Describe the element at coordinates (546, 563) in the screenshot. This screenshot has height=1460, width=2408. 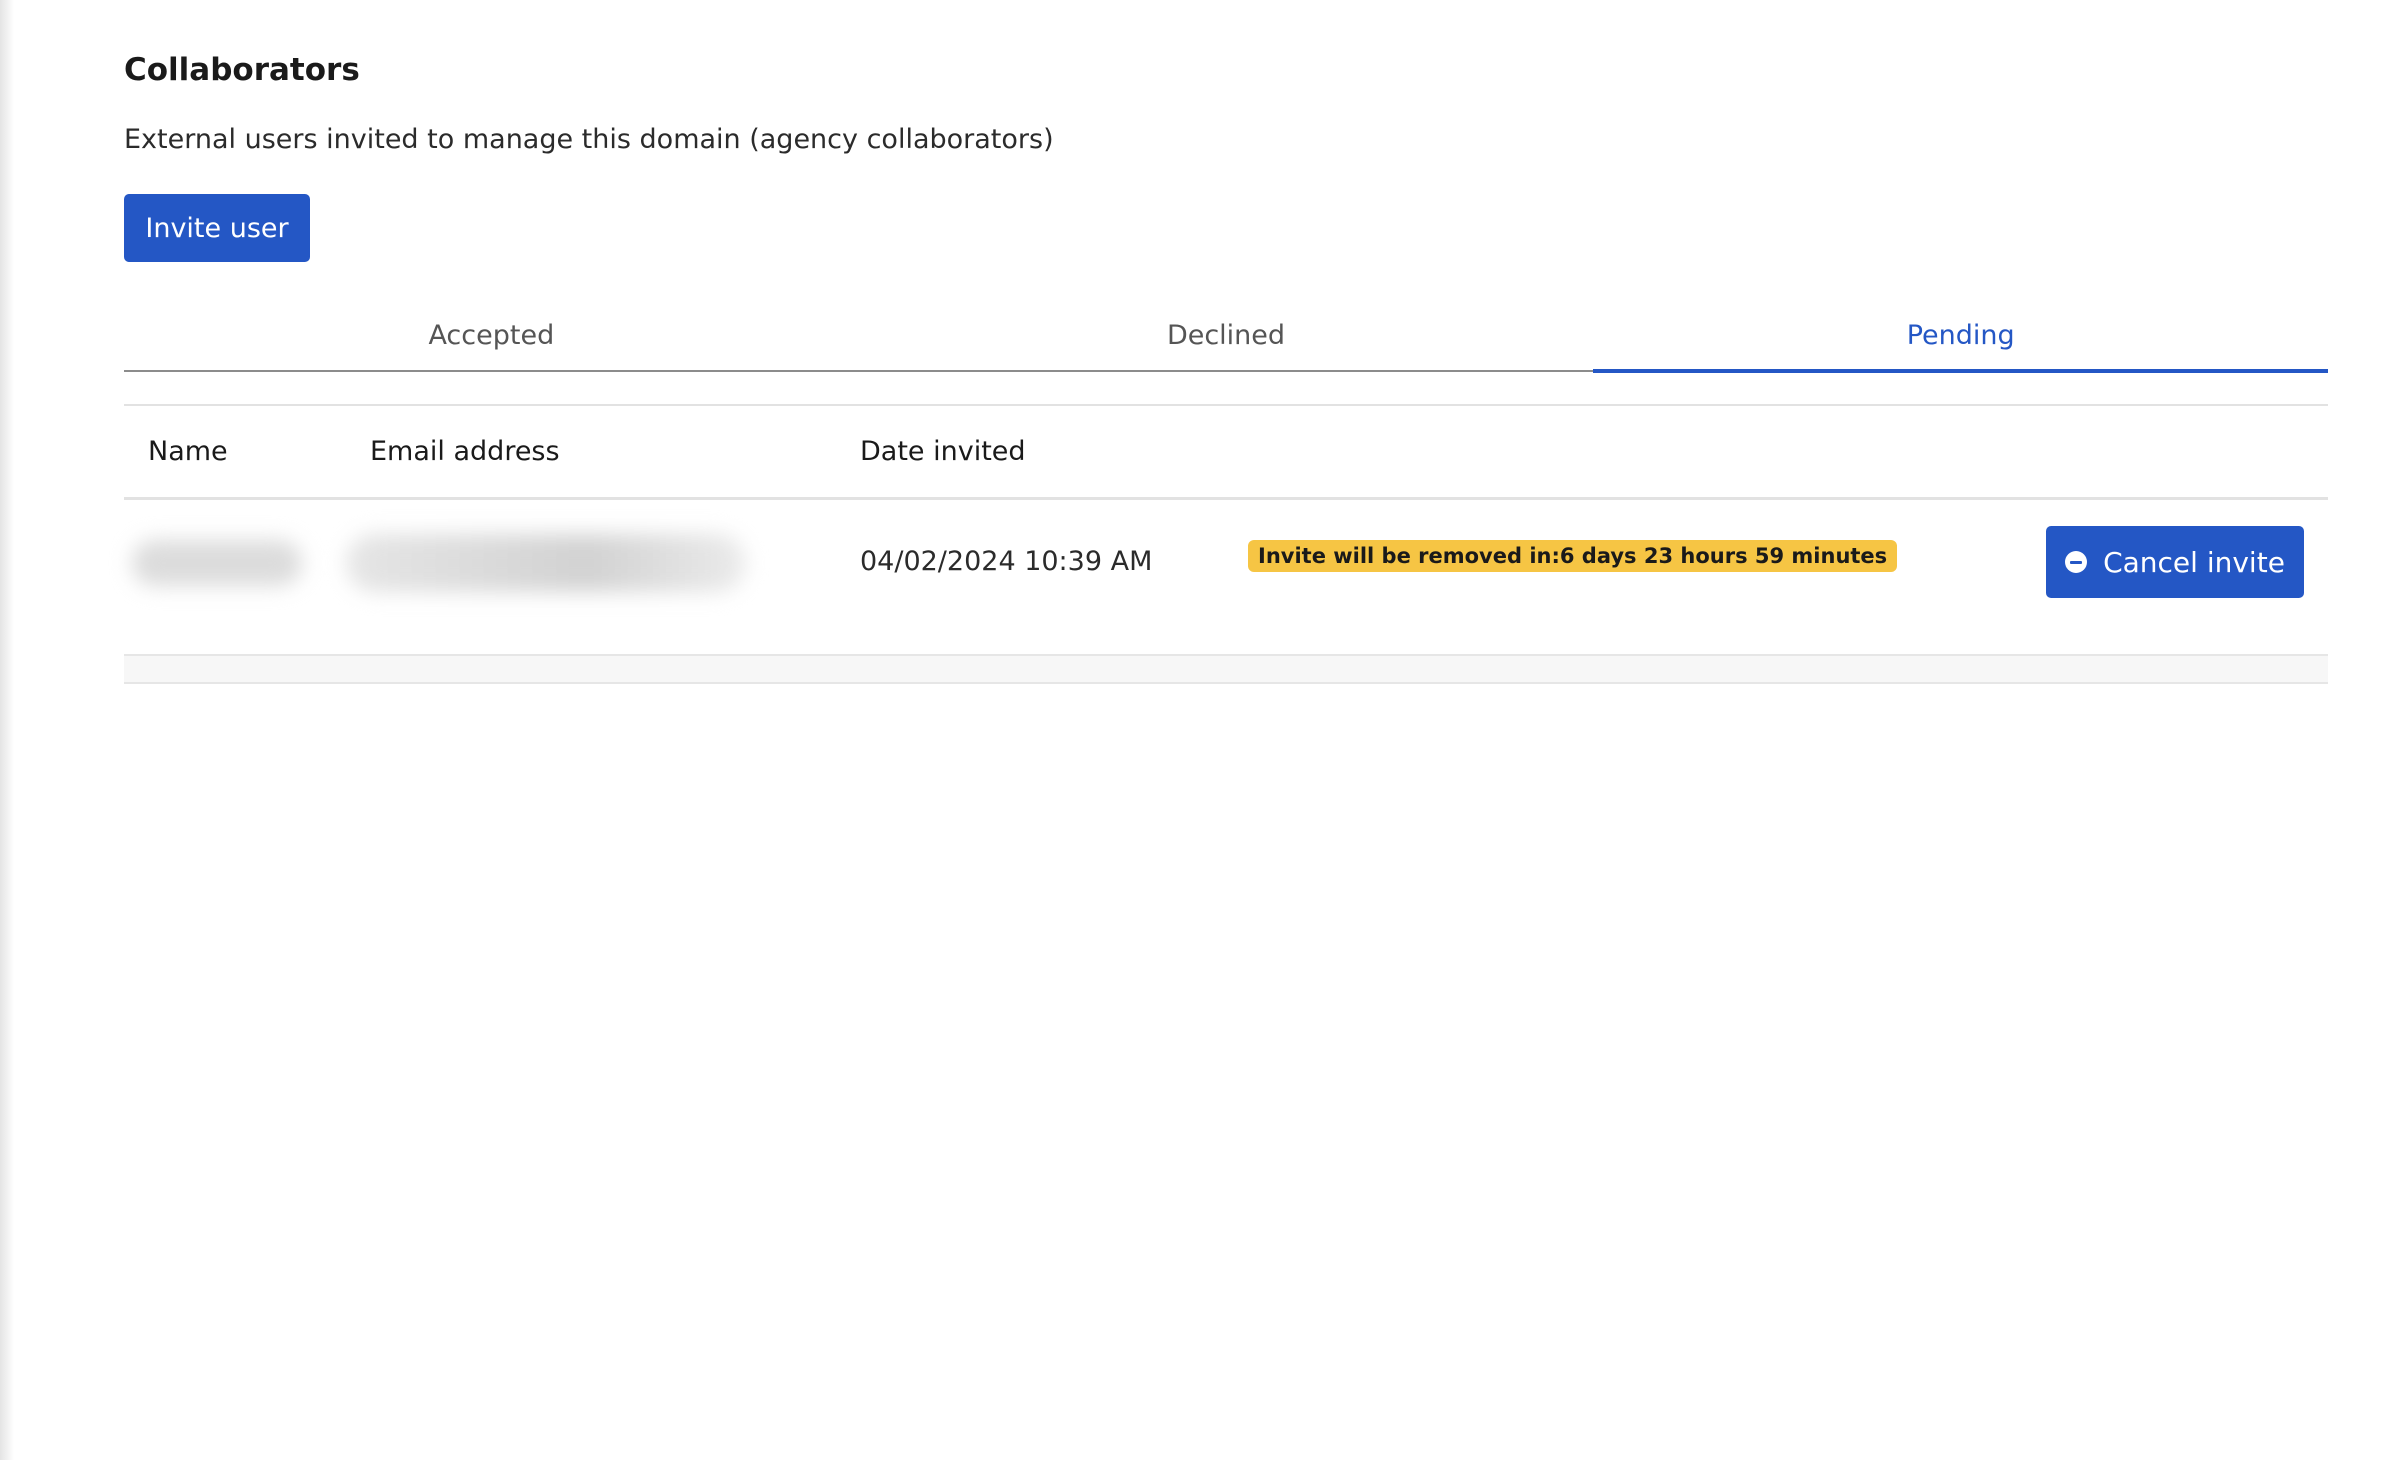
I see `email-cell-redacted` at that location.